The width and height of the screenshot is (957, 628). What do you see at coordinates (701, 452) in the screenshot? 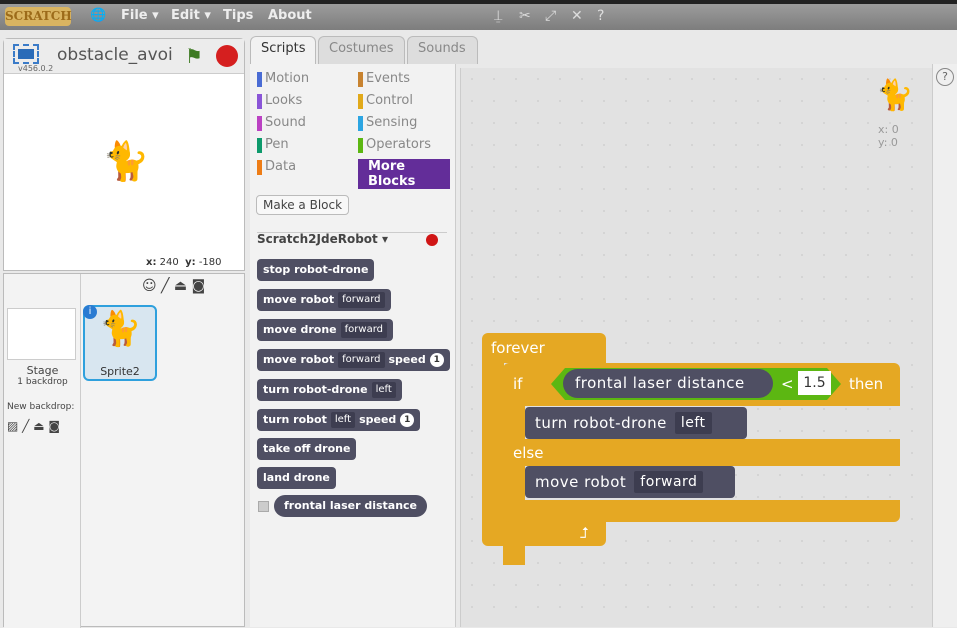
I see `else-section: else` at bounding box center [701, 452].